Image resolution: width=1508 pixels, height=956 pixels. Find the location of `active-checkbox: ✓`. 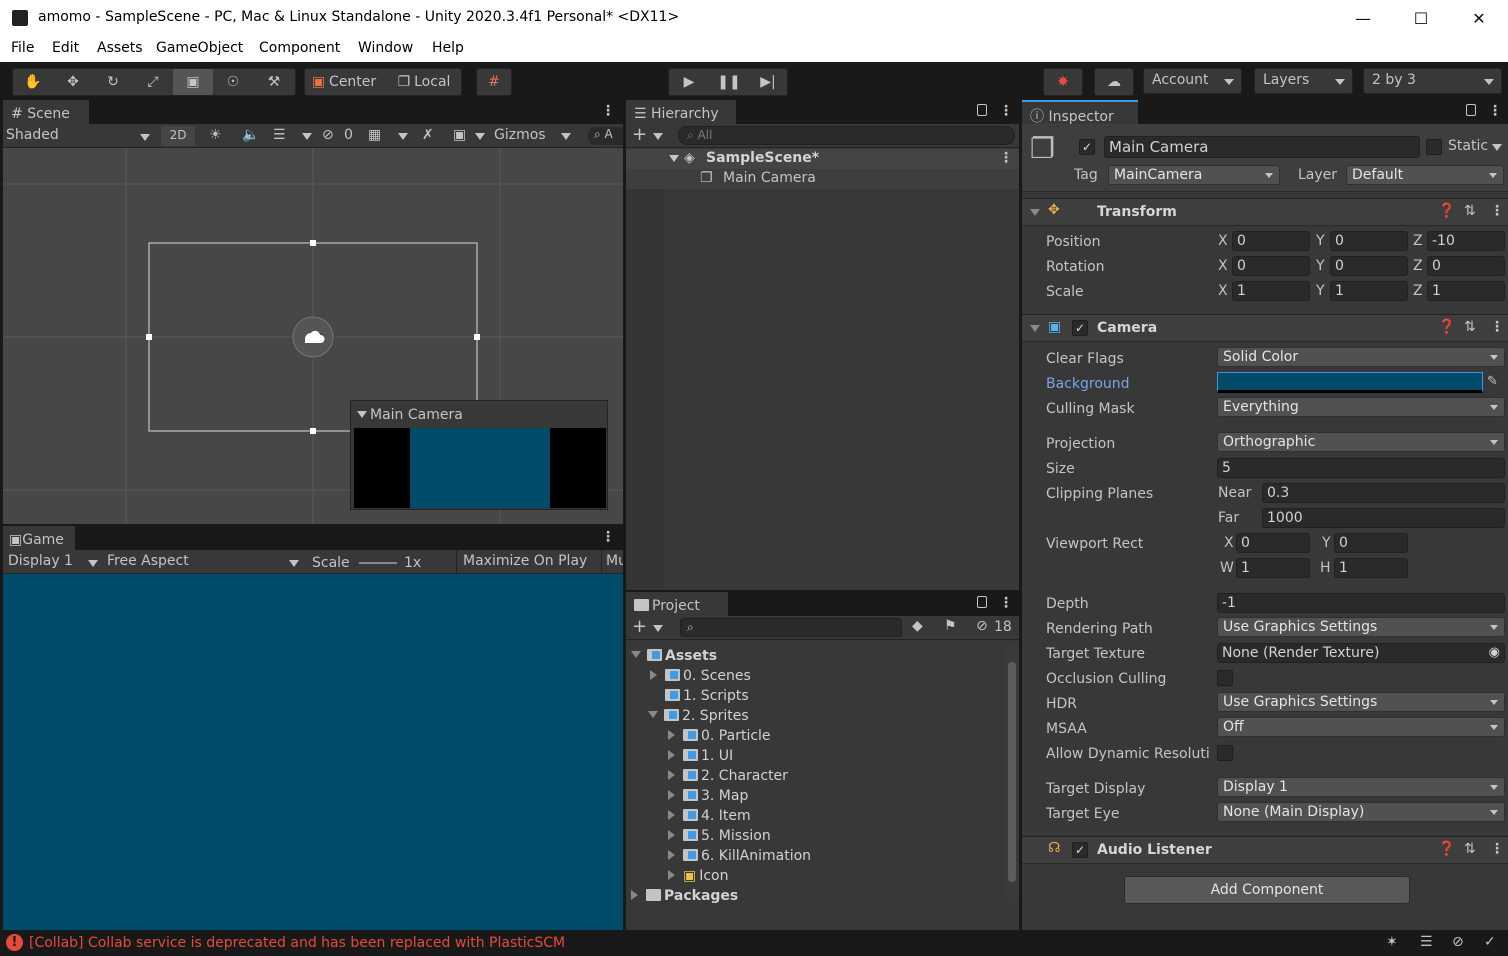

active-checkbox: ✓ is located at coordinates (1087, 147).